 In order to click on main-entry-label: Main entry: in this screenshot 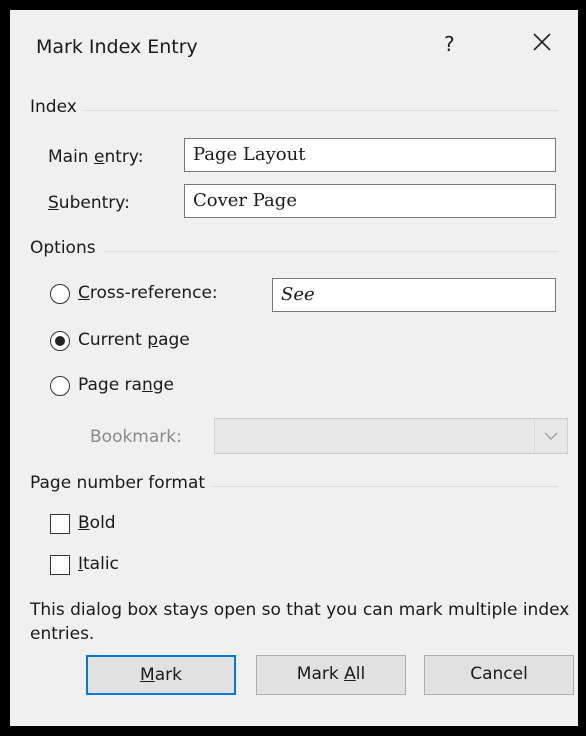, I will do `click(96, 157)`.